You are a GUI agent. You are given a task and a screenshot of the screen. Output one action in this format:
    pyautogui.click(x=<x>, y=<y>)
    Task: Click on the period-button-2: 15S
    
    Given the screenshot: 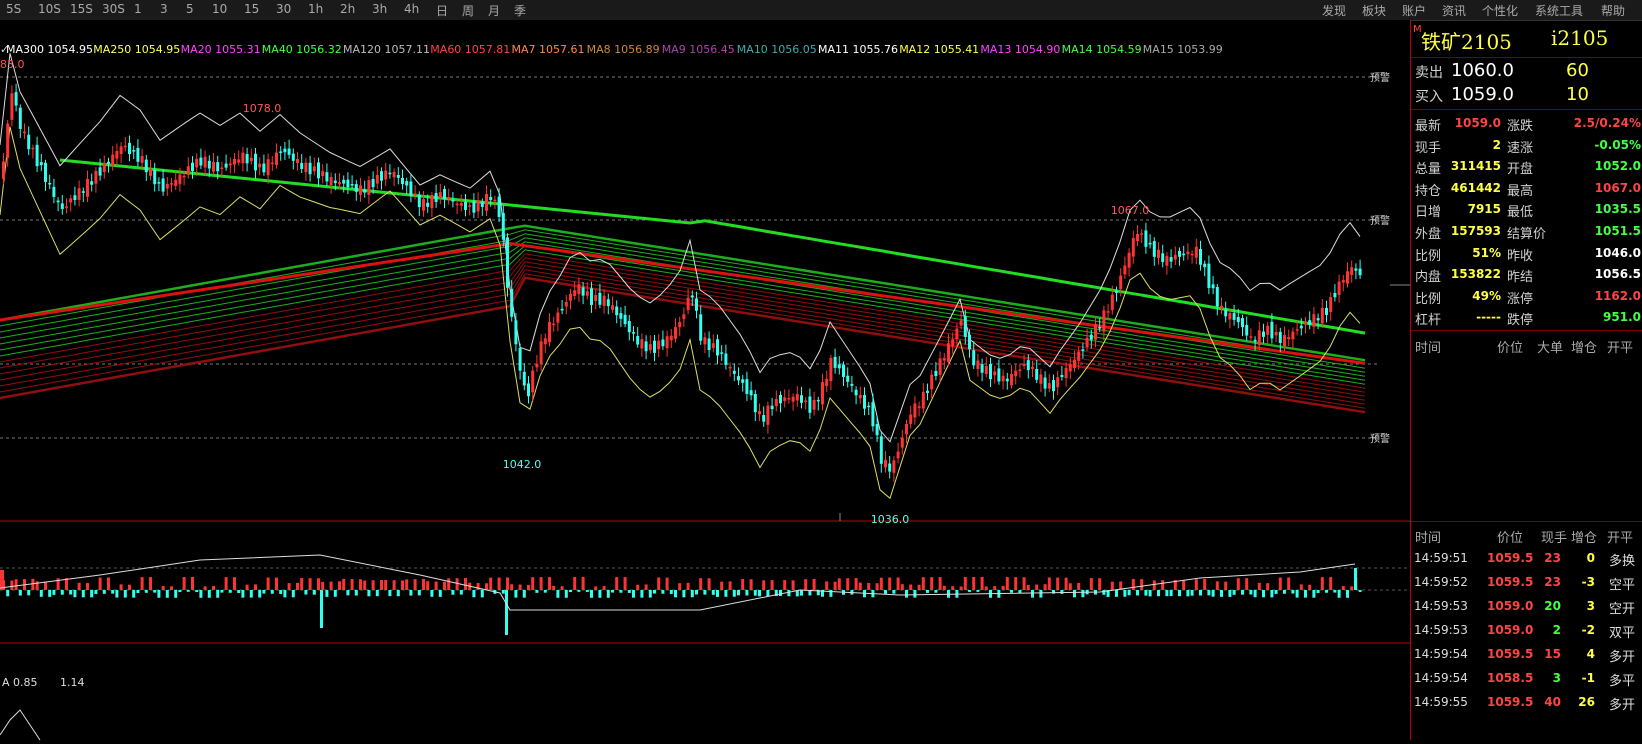 What is the action you would take?
    pyautogui.click(x=81, y=9)
    